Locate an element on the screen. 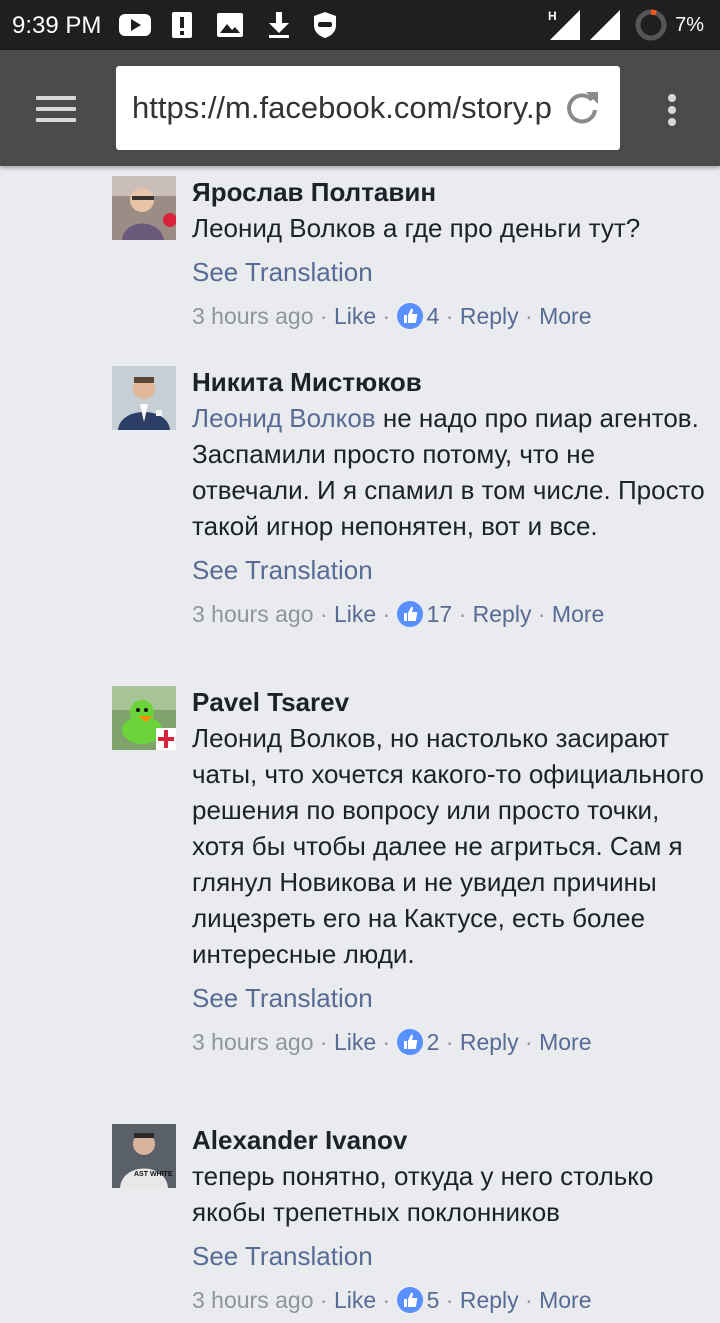  like-count: 5 is located at coordinates (433, 1300).